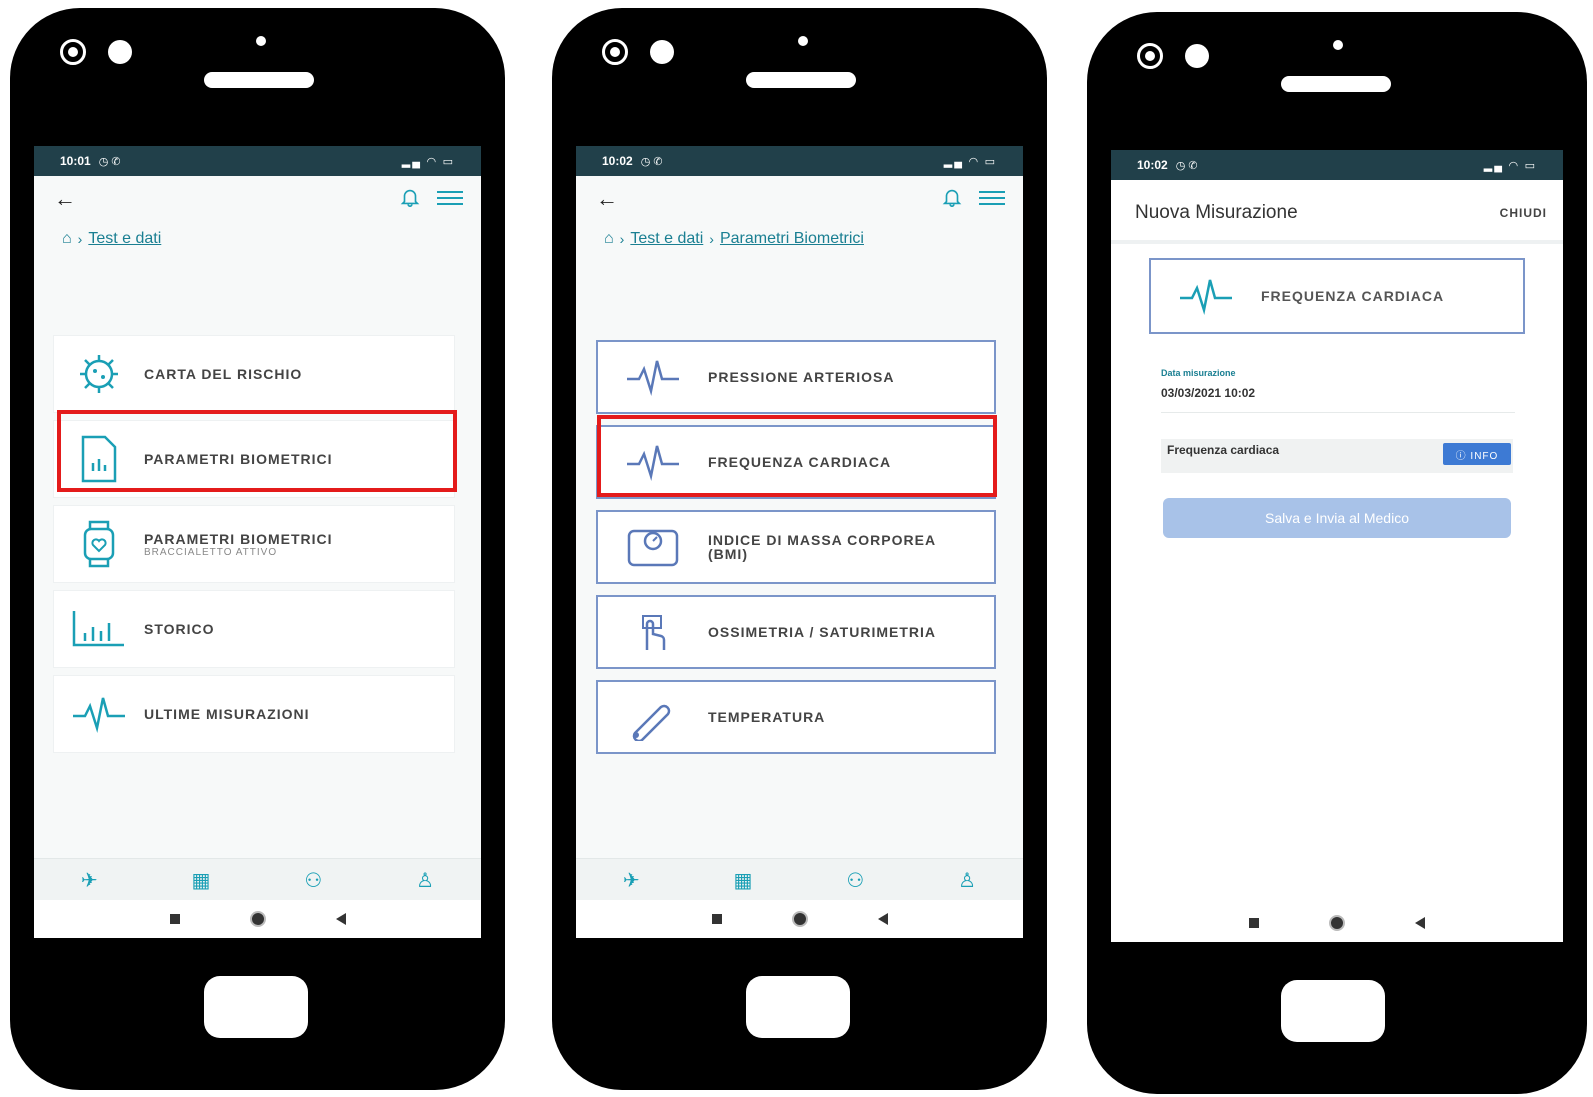  Describe the element at coordinates (796, 547) in the screenshot. I see `menu-item-indice-massa-corporea: INDICE DI MASSA CORPOREA (BMI)` at that location.